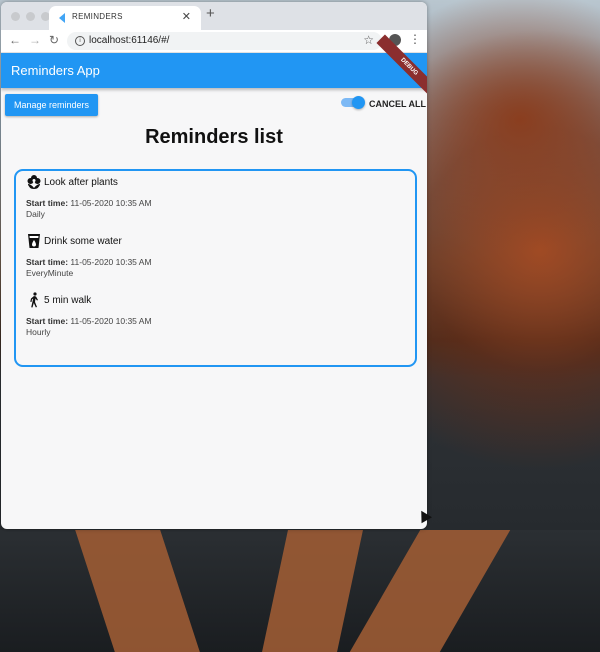 This screenshot has width=600, height=652. I want to click on window-controls, so click(30, 16).